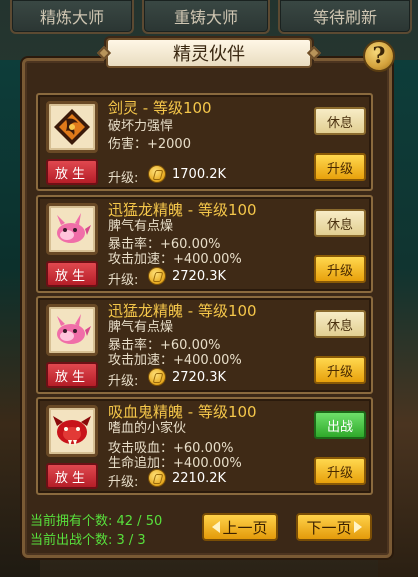 This screenshot has height=577, width=418. Describe the element at coordinates (206, 17) in the screenshot. I see `tab-reforge-master: 重铸大师` at that location.